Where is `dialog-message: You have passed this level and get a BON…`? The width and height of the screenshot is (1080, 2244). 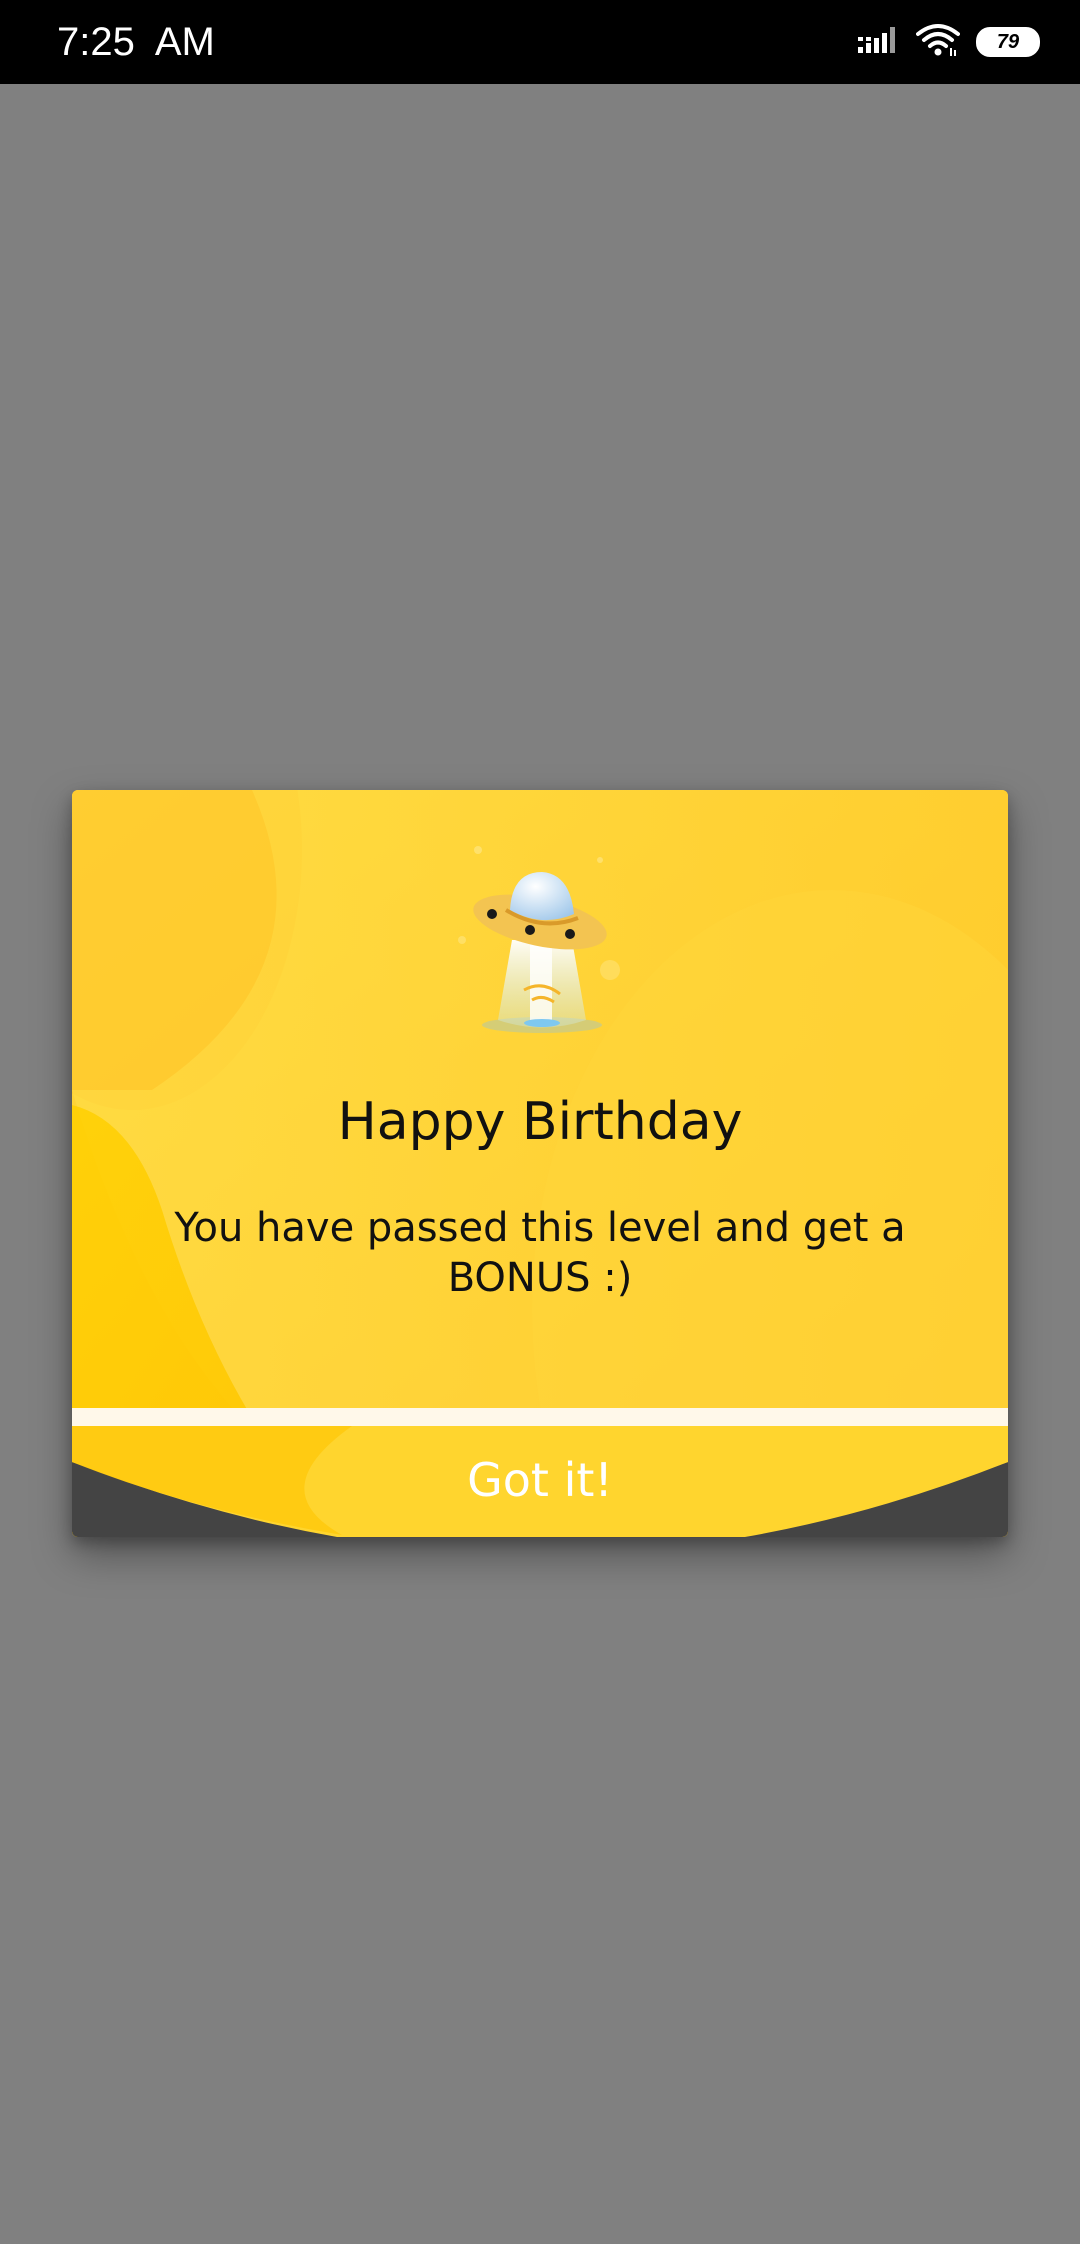 dialog-message: You have passed this level and get a BON… is located at coordinates (540, 1253).